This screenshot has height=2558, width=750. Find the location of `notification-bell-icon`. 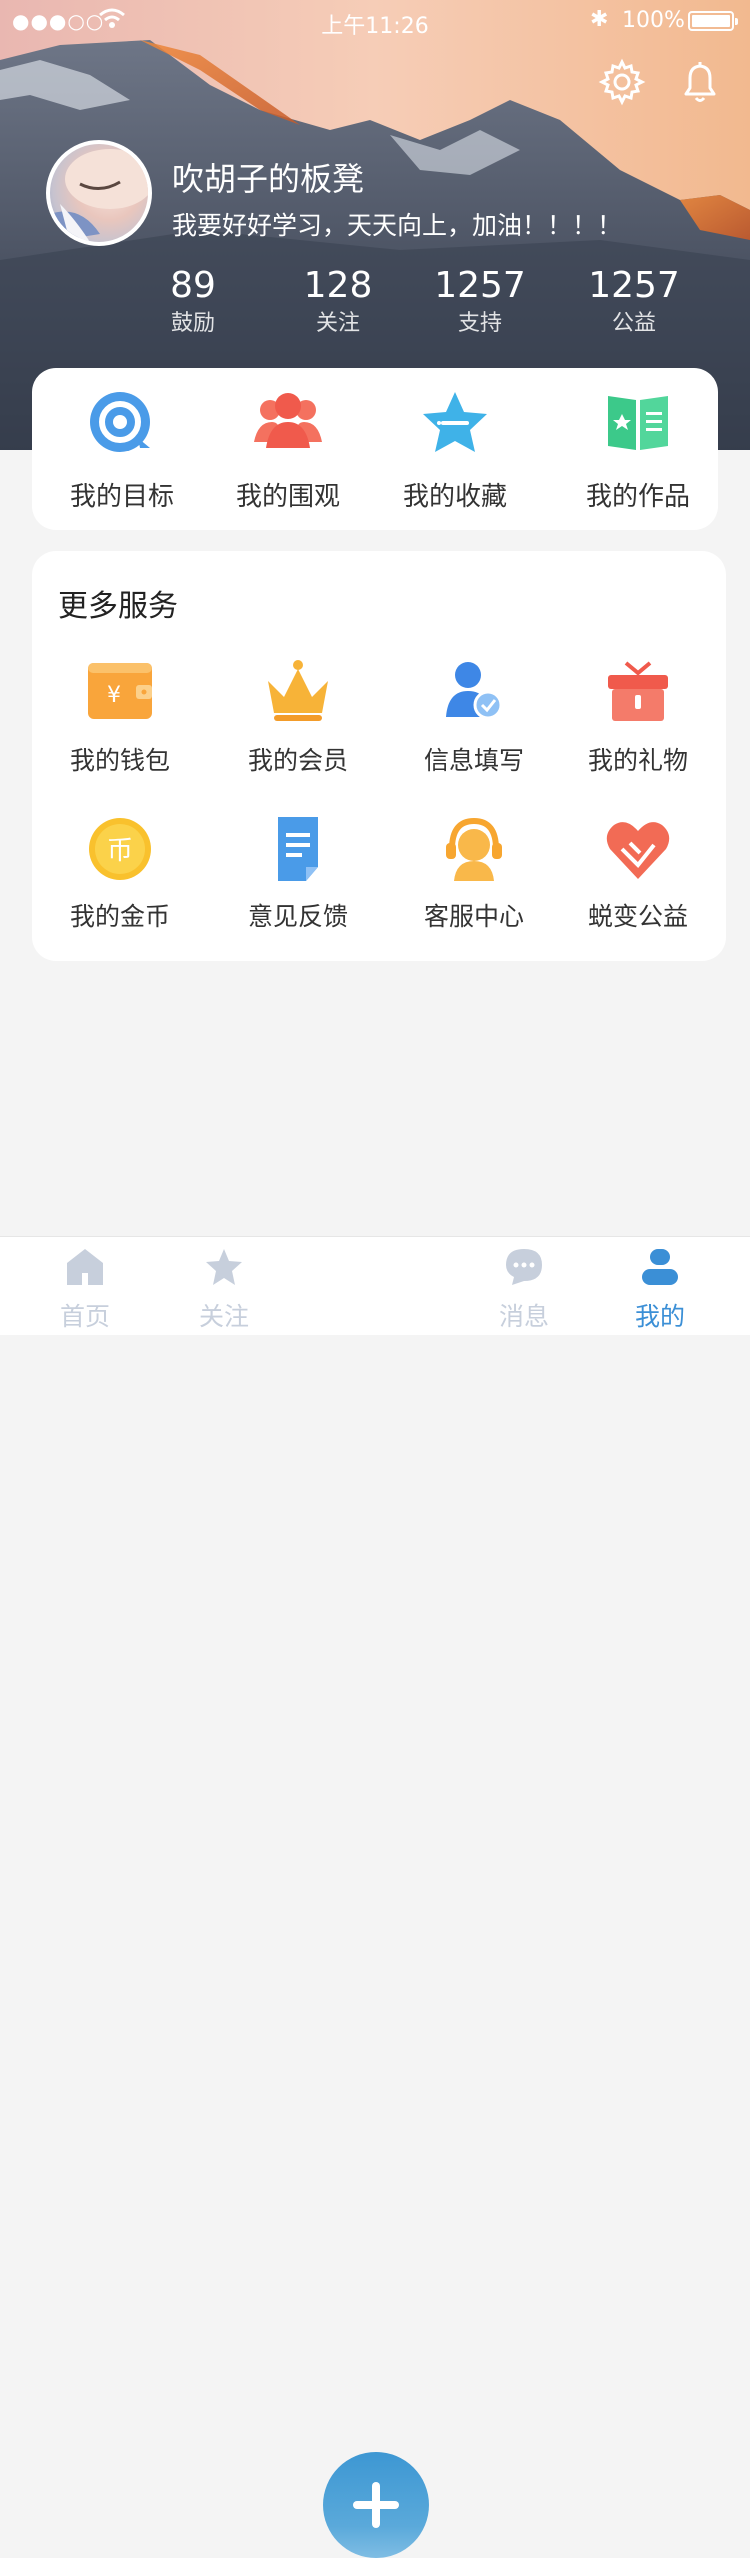

notification-bell-icon is located at coordinates (700, 82).